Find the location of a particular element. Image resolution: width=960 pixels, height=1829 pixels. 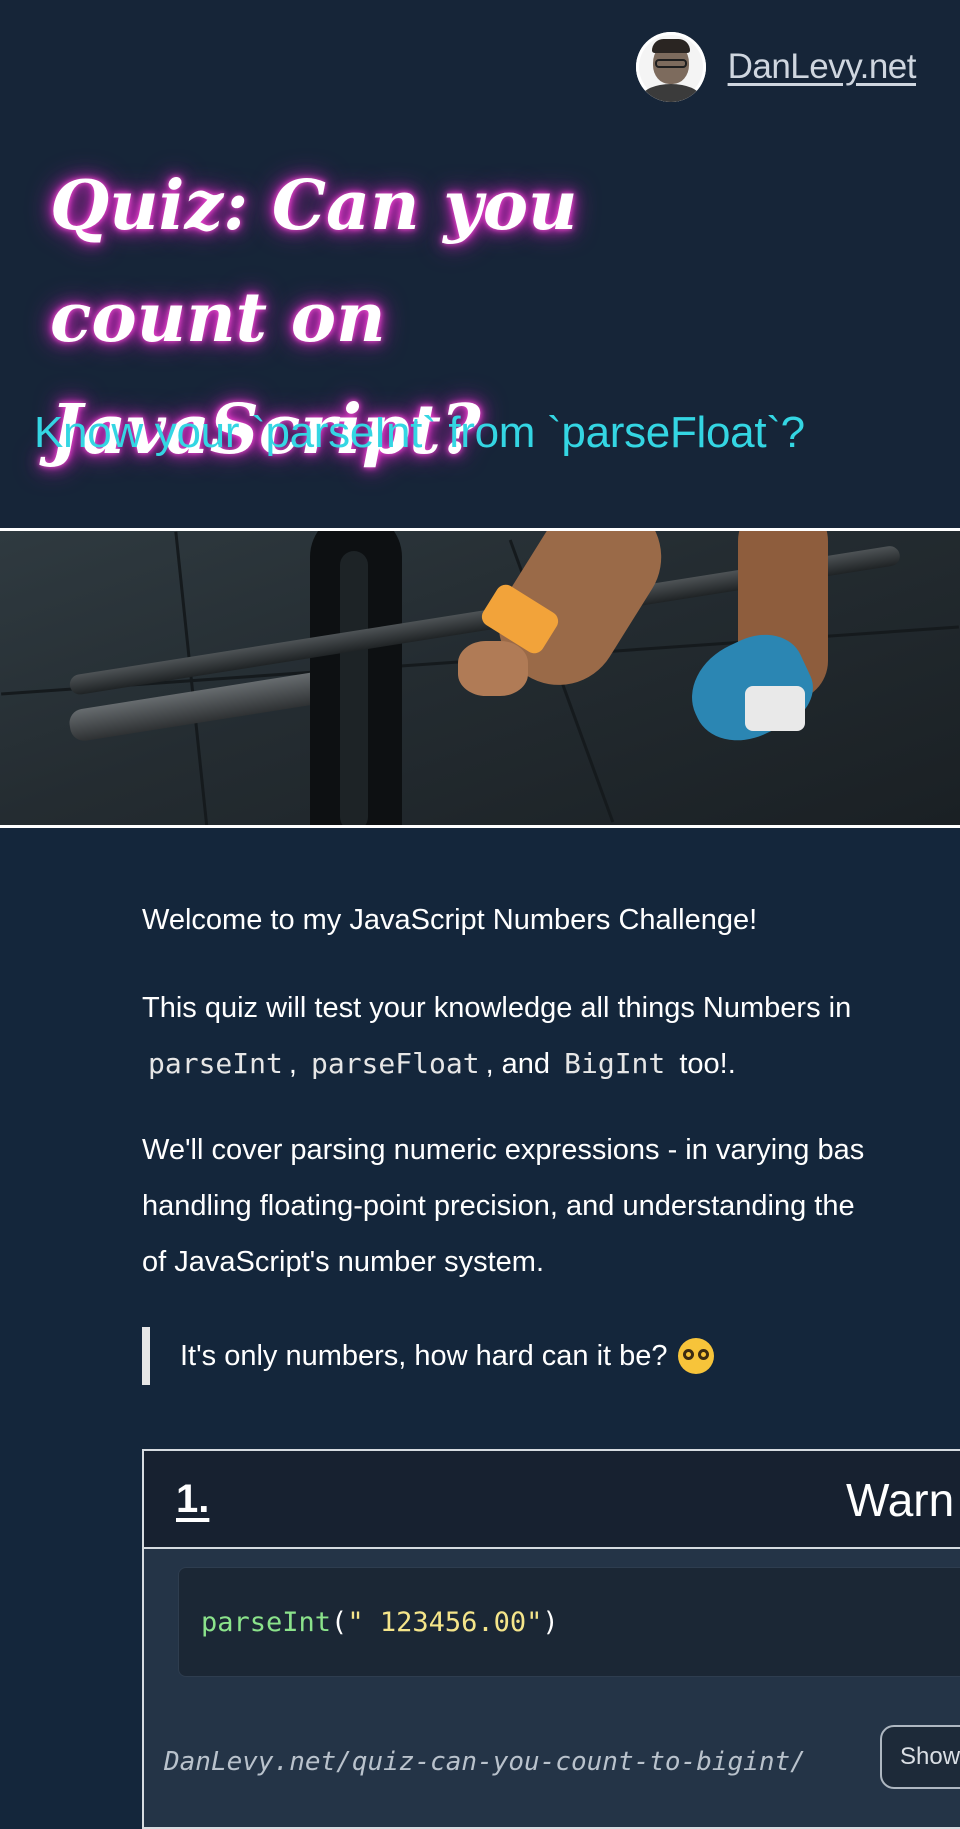

inline-code-parsefloat: parseFloat is located at coordinates (395, 1063).